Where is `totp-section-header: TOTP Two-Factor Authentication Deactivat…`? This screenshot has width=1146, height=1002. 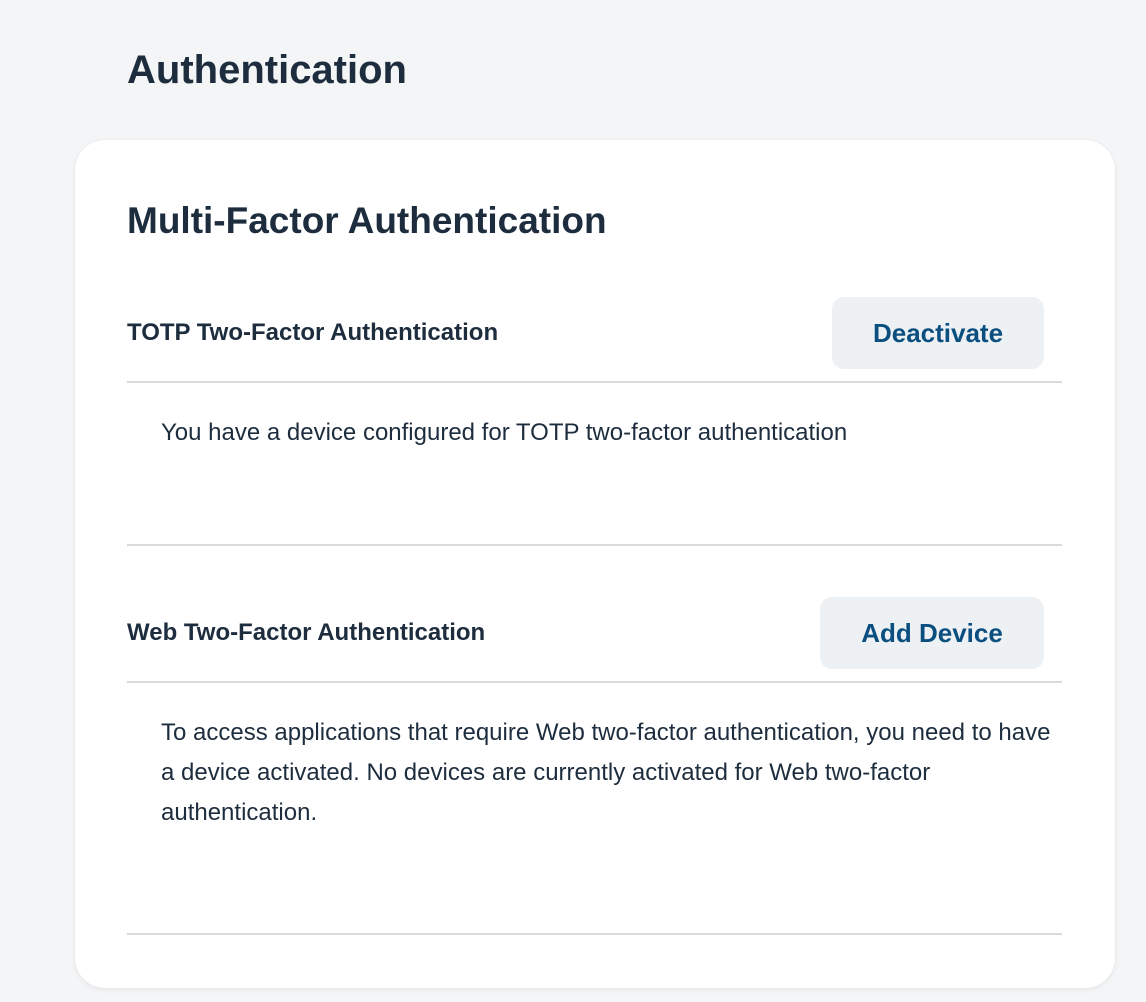
totp-section-header: TOTP Two-Factor Authentication Deactivat… is located at coordinates (594, 340).